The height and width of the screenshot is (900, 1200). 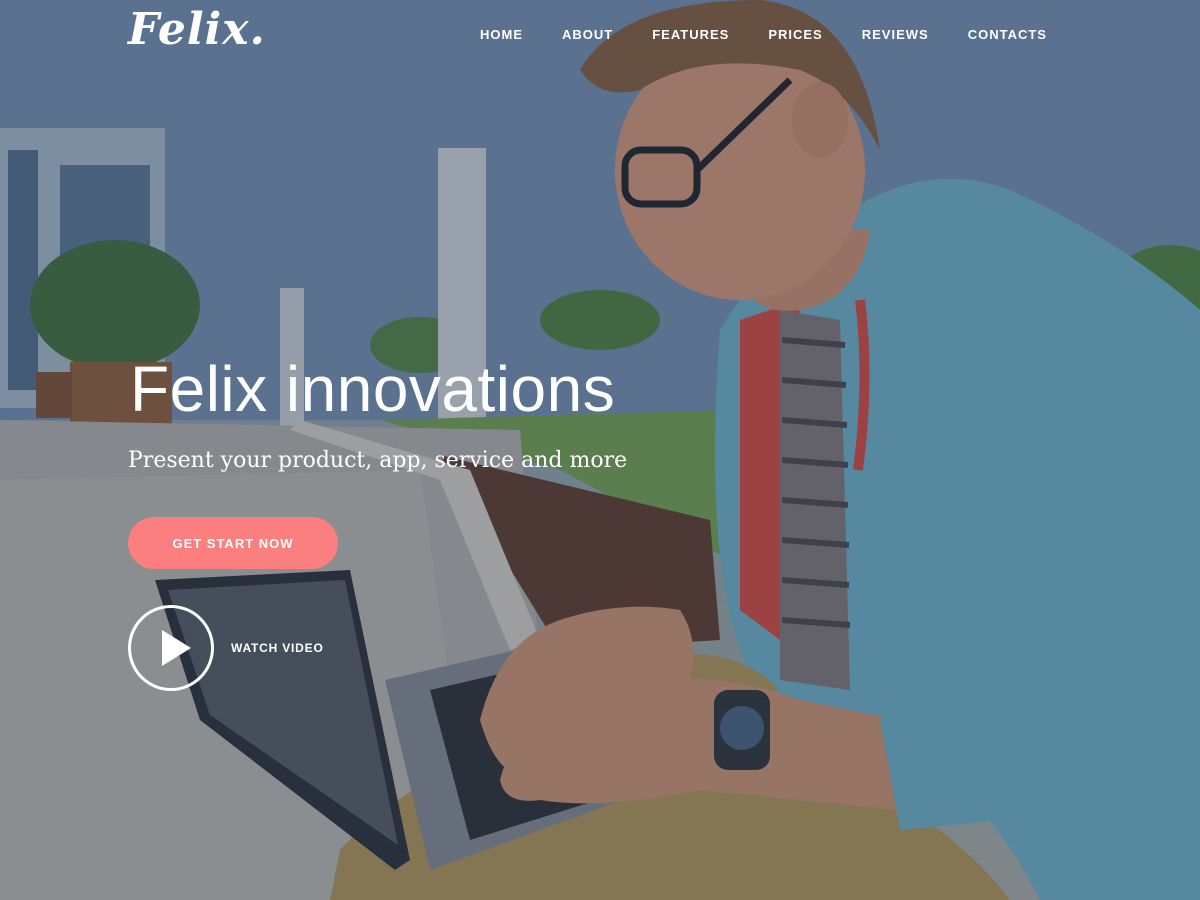 I want to click on nav-item-features: FEATURES, so click(x=690, y=34).